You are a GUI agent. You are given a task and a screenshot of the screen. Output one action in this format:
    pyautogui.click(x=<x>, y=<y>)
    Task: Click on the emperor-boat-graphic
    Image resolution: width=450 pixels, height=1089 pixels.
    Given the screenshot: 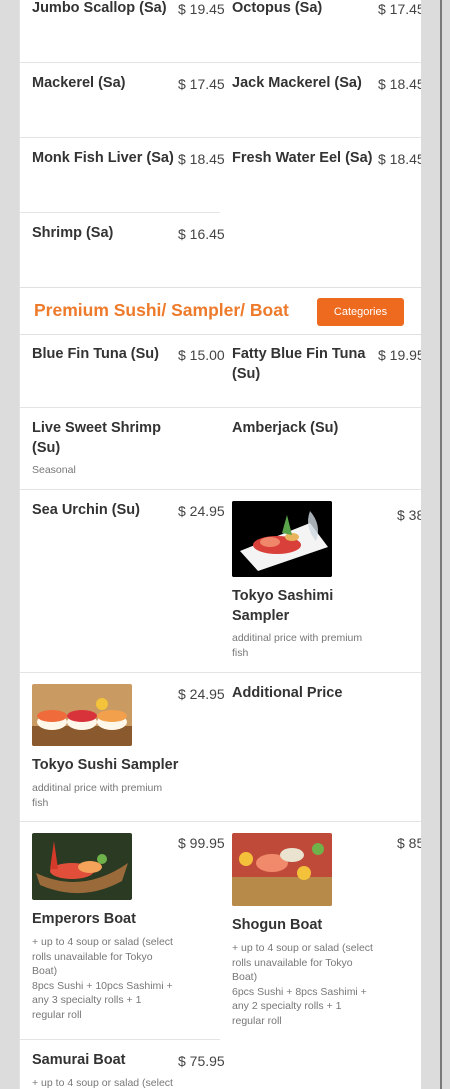 What is the action you would take?
    pyautogui.click(x=82, y=866)
    